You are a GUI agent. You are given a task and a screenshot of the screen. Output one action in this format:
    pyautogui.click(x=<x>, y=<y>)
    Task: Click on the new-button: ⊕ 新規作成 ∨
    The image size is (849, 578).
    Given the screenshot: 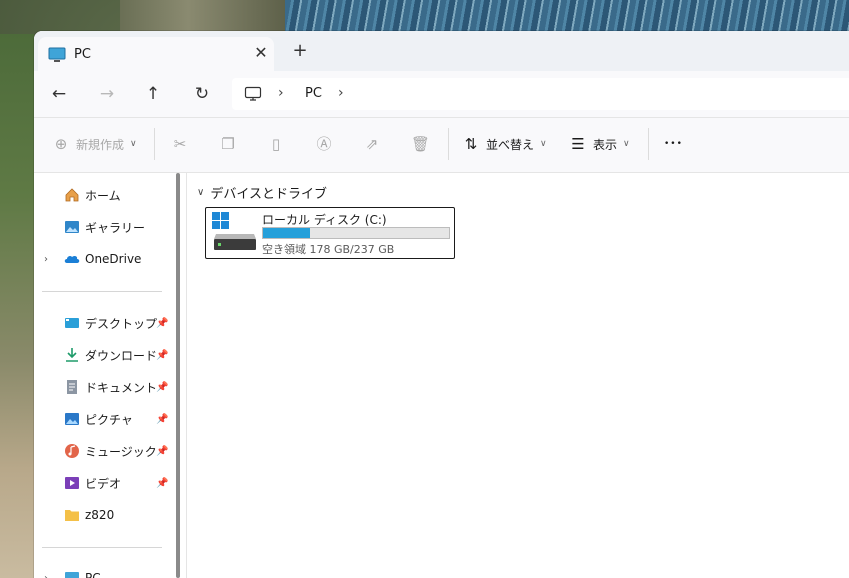 What is the action you would take?
    pyautogui.click(x=94, y=144)
    